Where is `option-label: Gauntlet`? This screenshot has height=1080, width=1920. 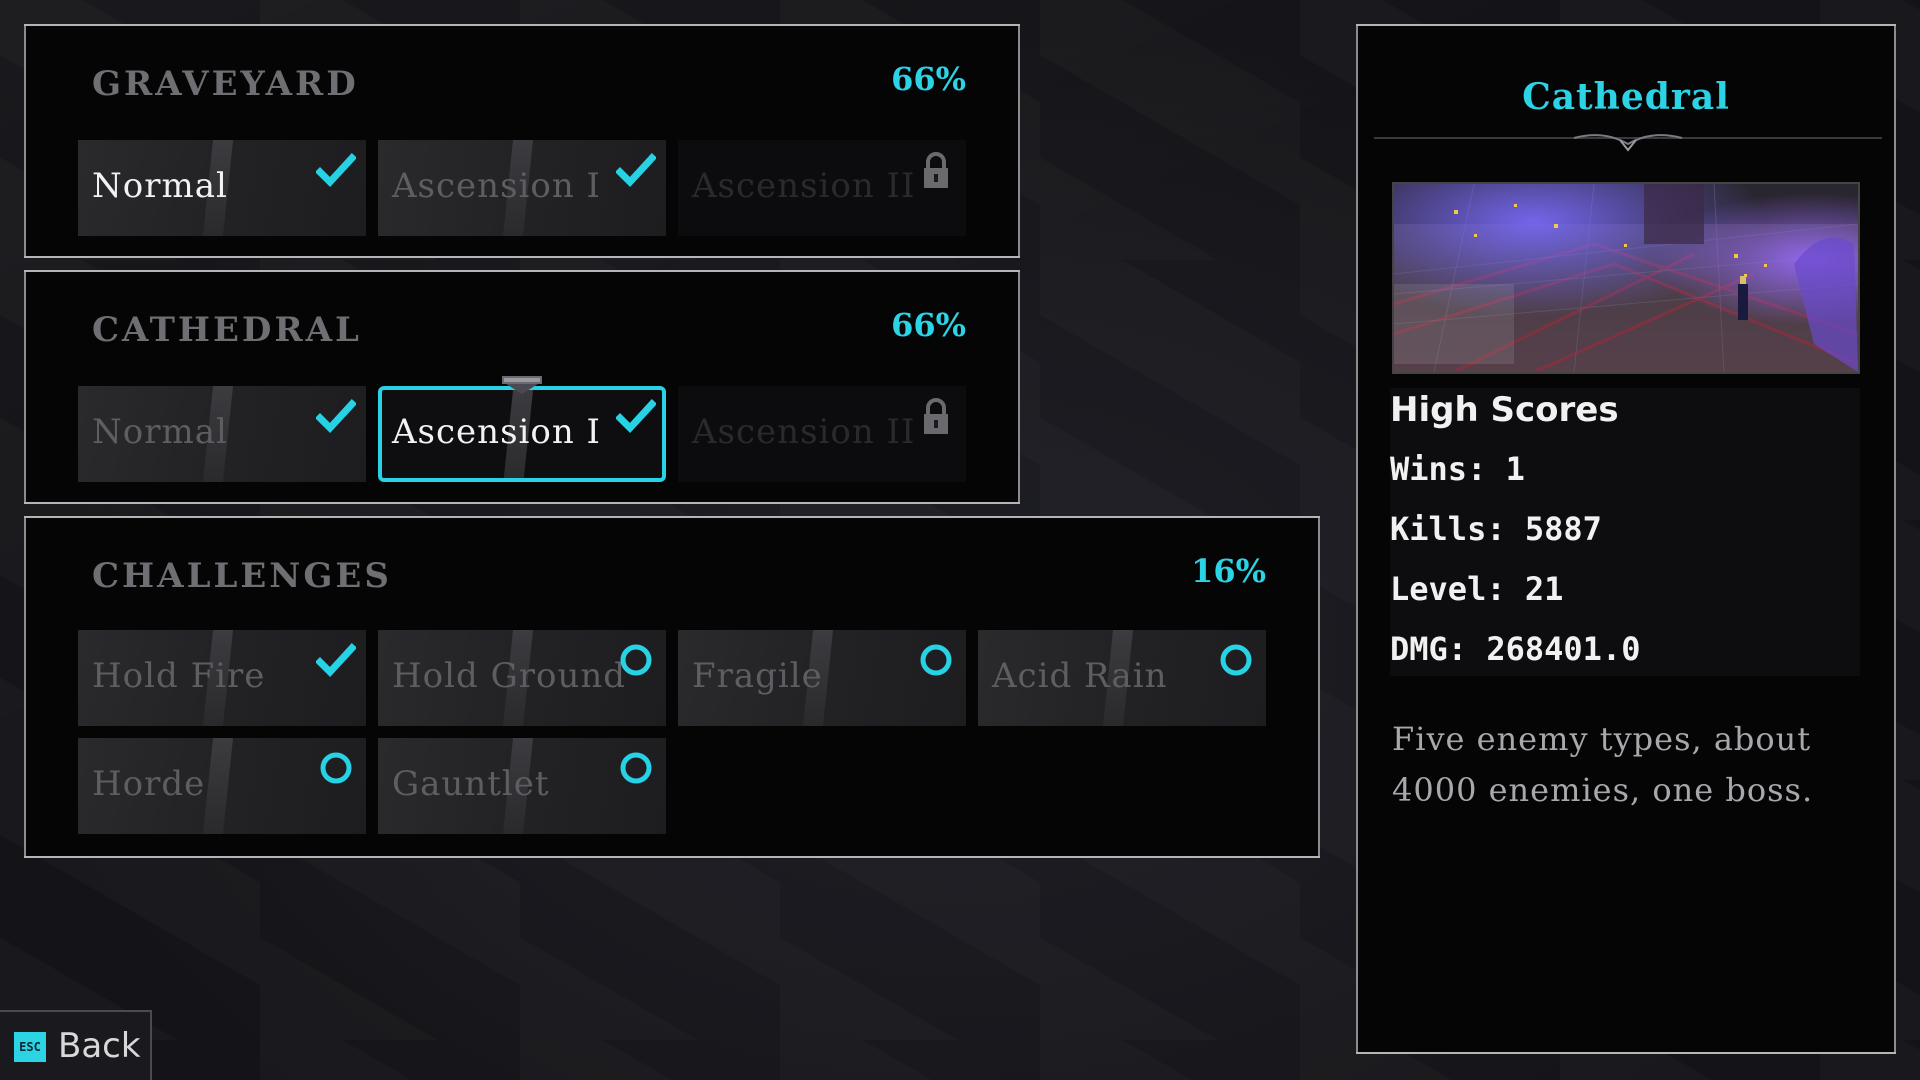
option-label: Gauntlet is located at coordinates (471, 784).